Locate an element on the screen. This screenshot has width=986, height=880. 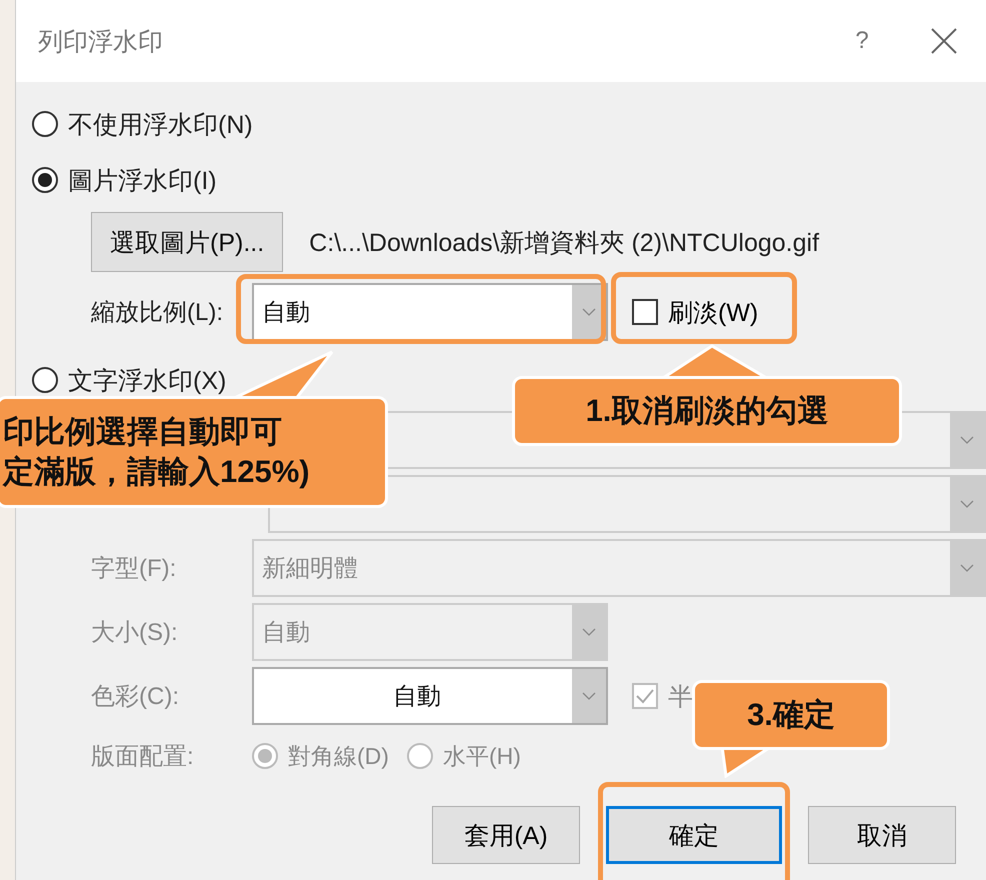
radio-label: 水平(H) is located at coordinates (481, 756).